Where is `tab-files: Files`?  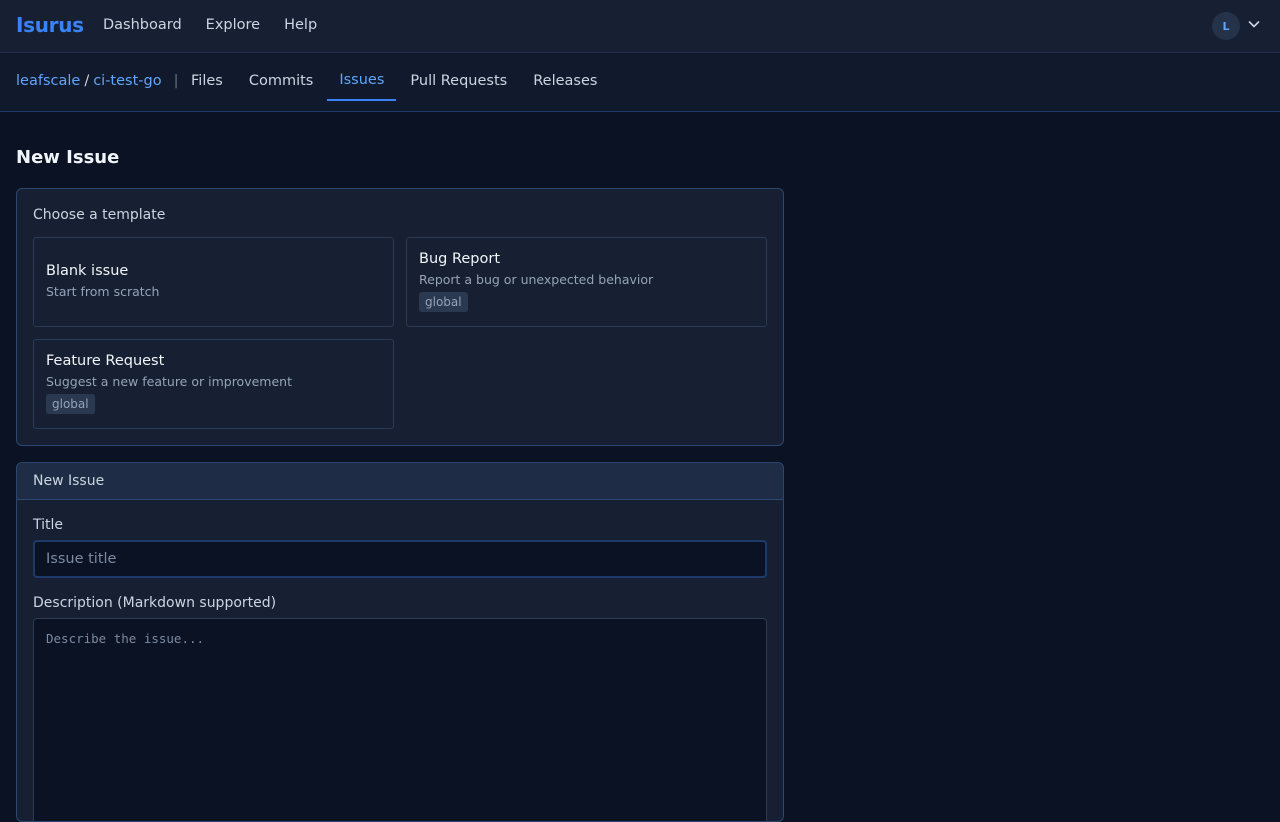 tab-files: Files is located at coordinates (207, 77).